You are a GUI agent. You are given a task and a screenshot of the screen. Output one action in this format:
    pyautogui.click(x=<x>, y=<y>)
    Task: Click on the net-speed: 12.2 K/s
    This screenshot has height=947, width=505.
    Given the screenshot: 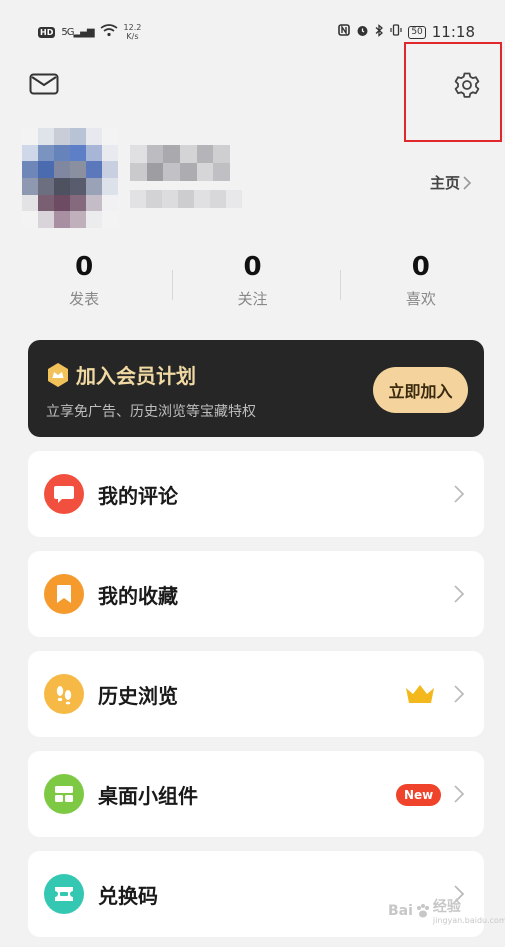 What is the action you would take?
    pyautogui.click(x=133, y=32)
    